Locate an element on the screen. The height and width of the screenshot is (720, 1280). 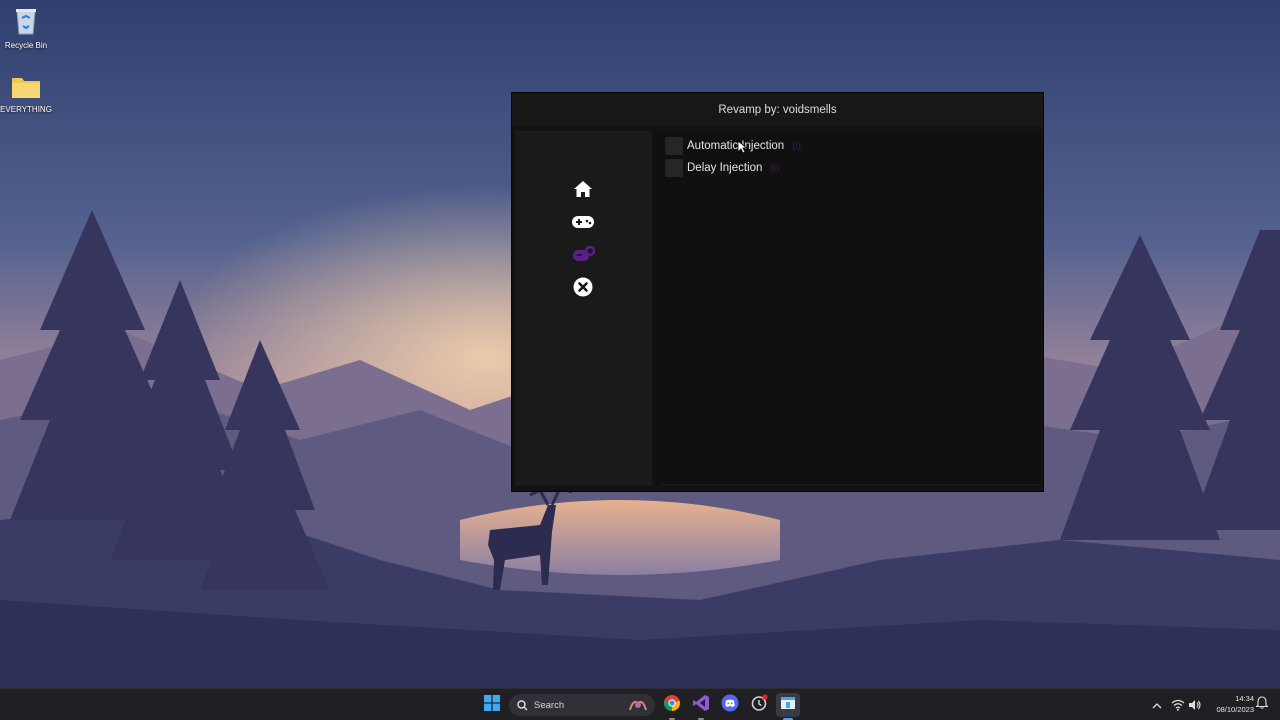
sidebar-home-button is located at coordinates (583, 191).